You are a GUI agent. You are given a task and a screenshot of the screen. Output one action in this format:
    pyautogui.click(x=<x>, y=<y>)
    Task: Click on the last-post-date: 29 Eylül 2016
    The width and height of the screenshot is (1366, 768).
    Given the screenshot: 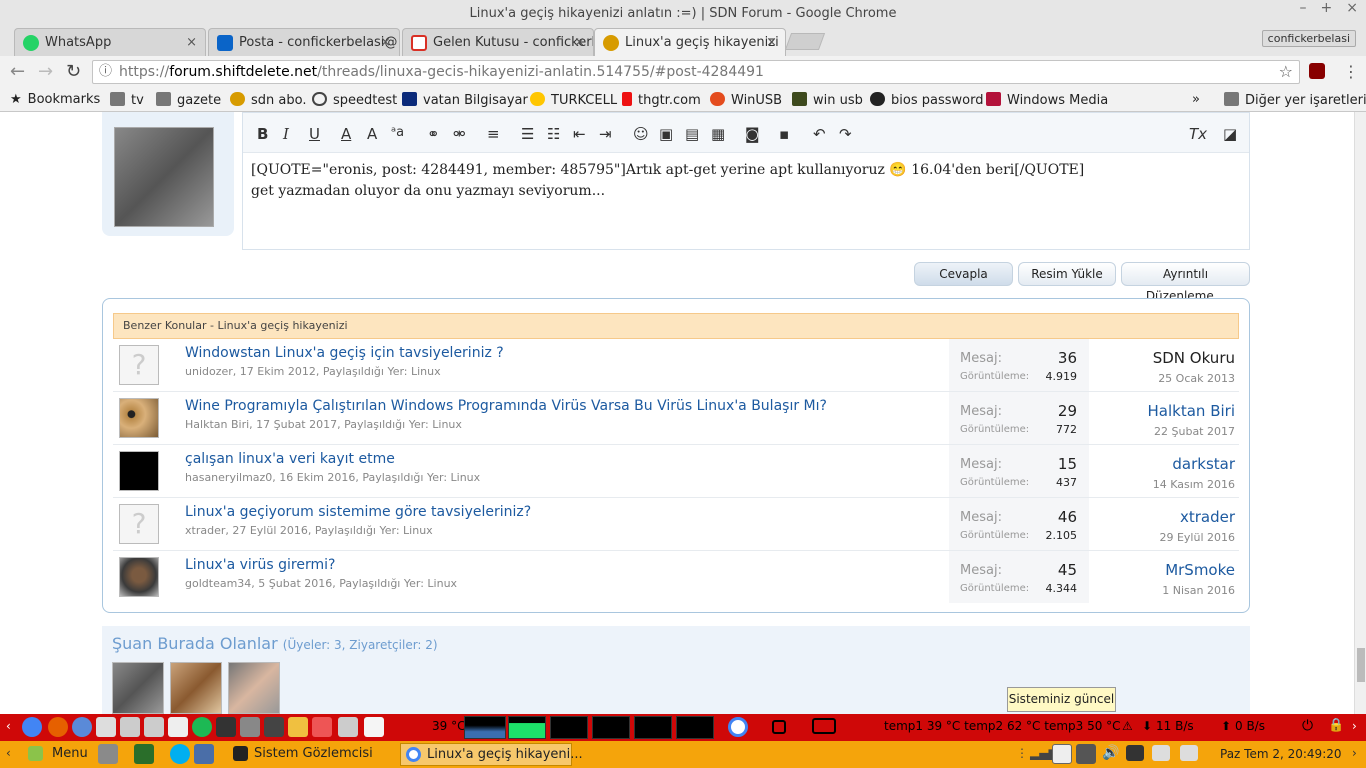 What is the action you would take?
    pyautogui.click(x=1197, y=537)
    